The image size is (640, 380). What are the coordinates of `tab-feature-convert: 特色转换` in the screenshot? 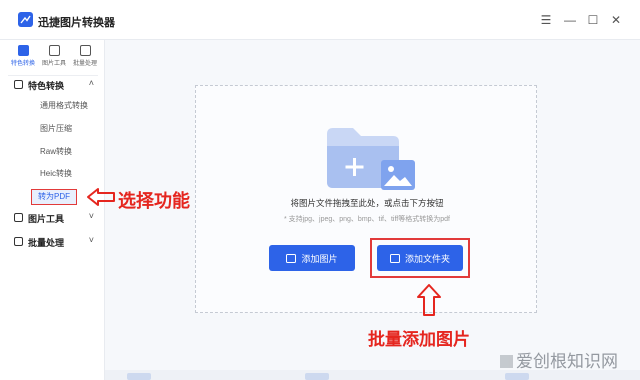 It's located at (23, 57).